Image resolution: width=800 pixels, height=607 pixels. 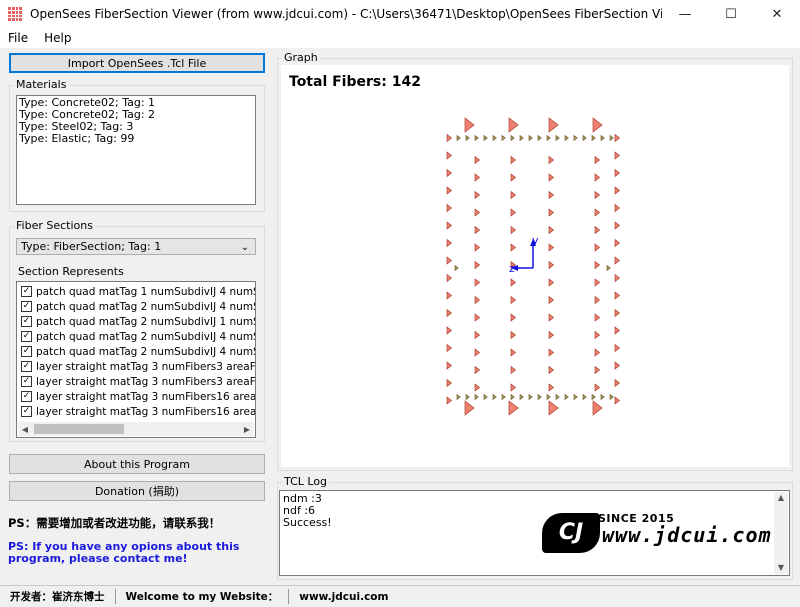 I want to click on import-tcl-button: Import OpenSees .Tcl File, so click(x=137, y=63).